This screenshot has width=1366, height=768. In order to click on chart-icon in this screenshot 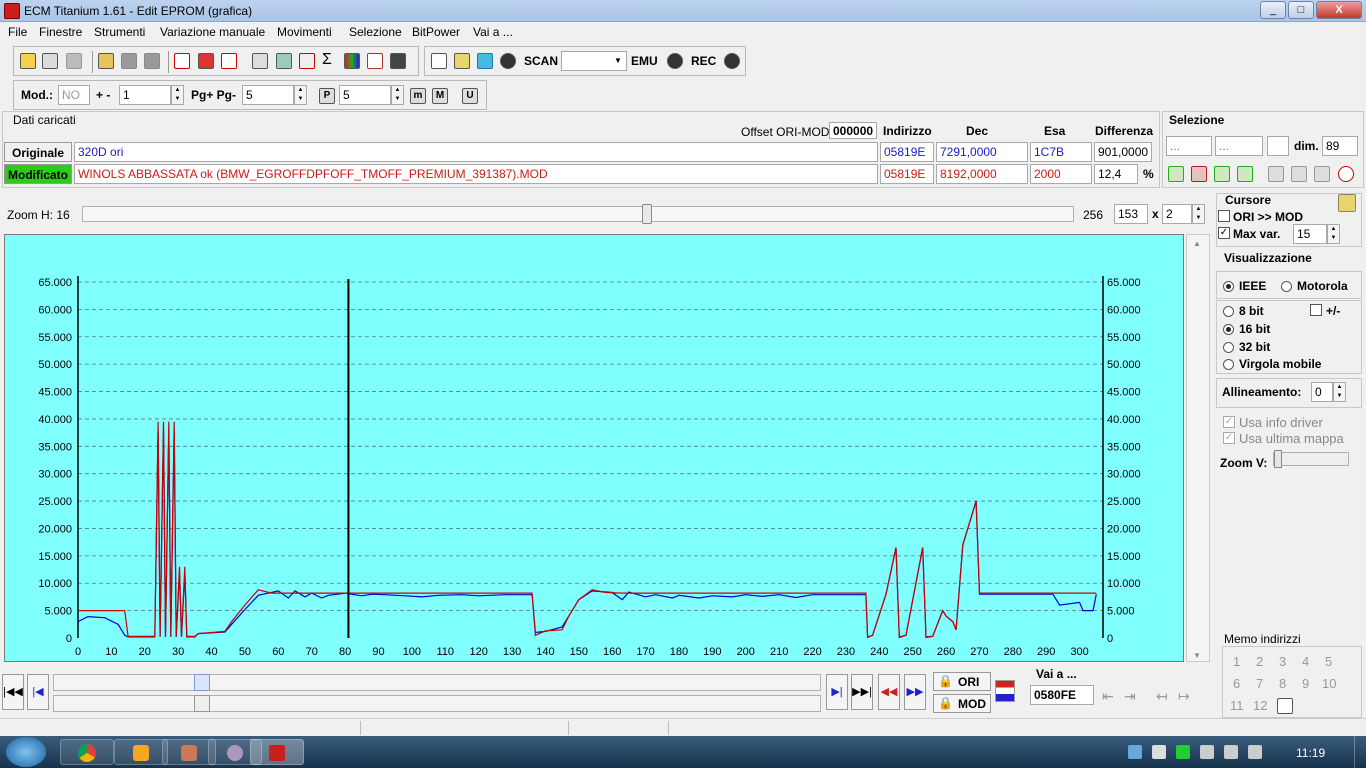, I will do `click(375, 61)`.